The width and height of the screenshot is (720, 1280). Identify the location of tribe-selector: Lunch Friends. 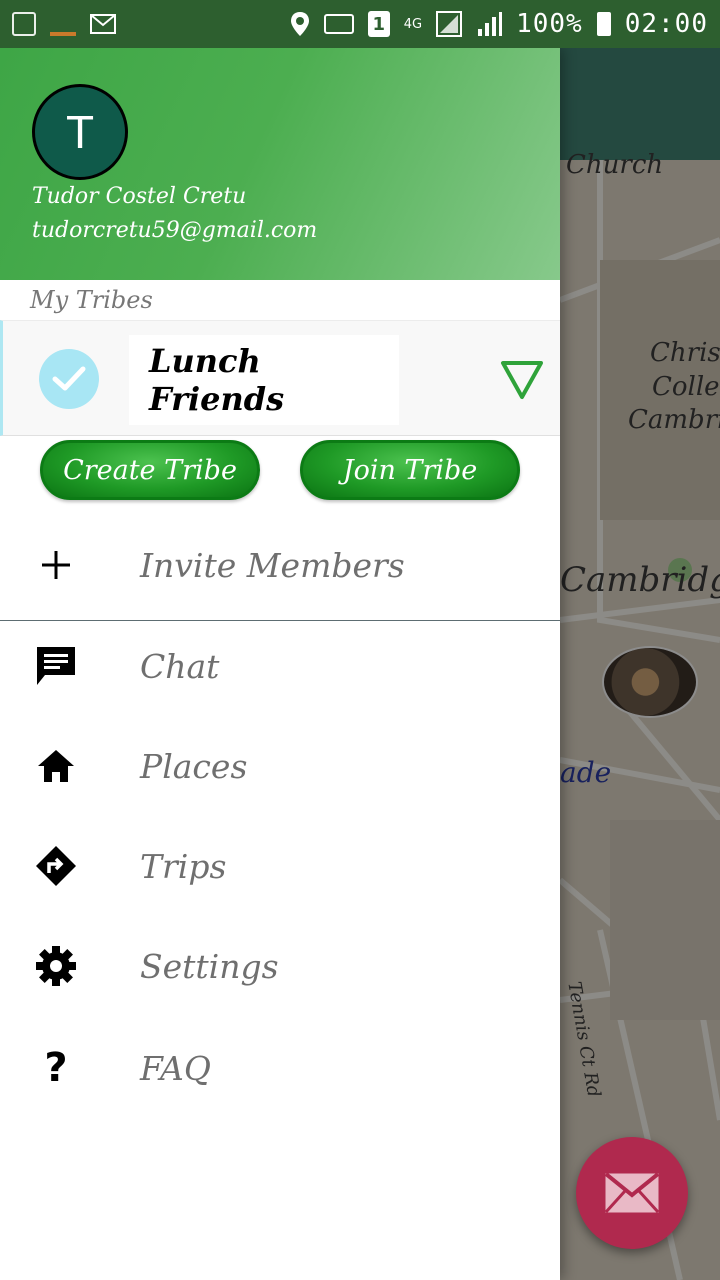
(280, 378).